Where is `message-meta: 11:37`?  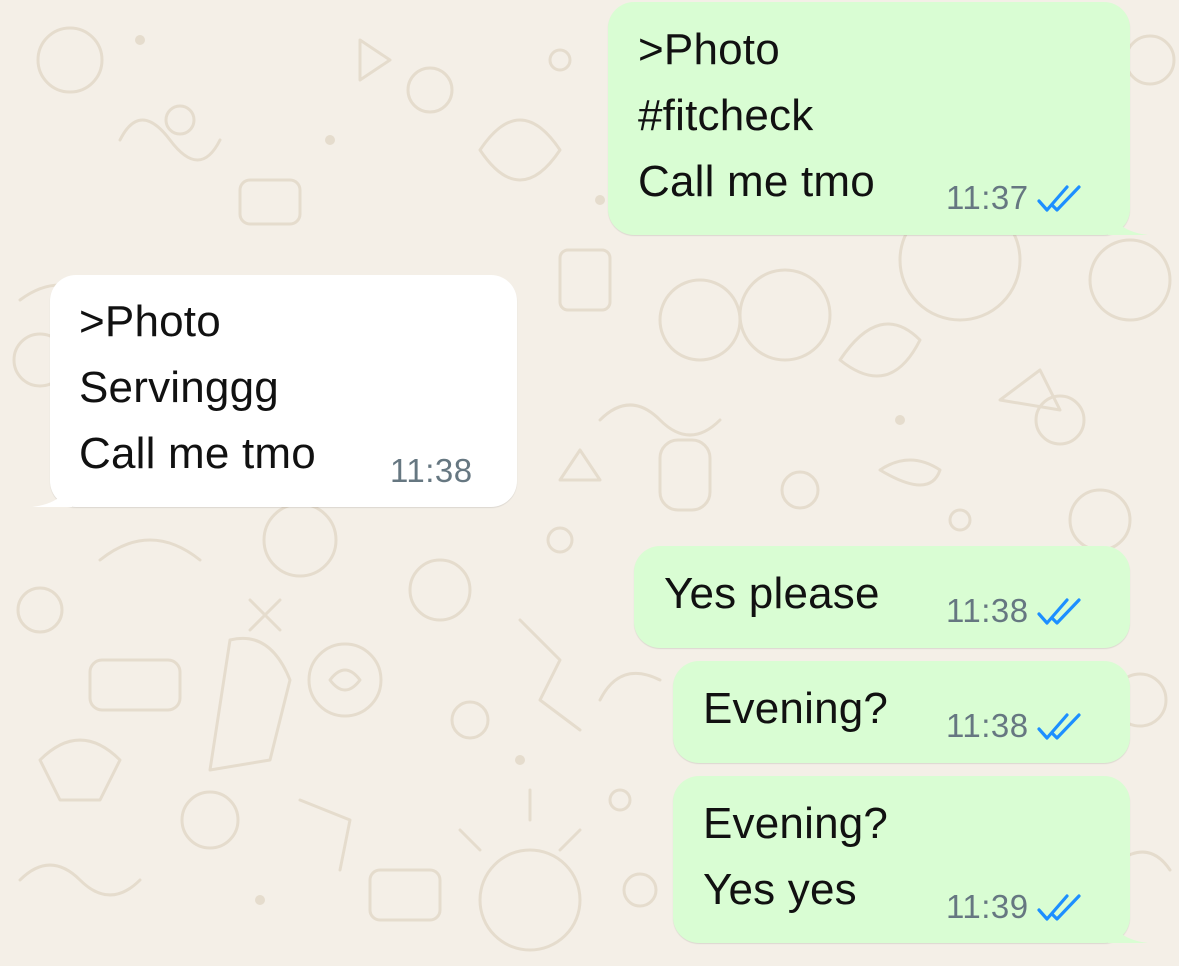
message-meta: 11:37 is located at coordinates (1014, 198).